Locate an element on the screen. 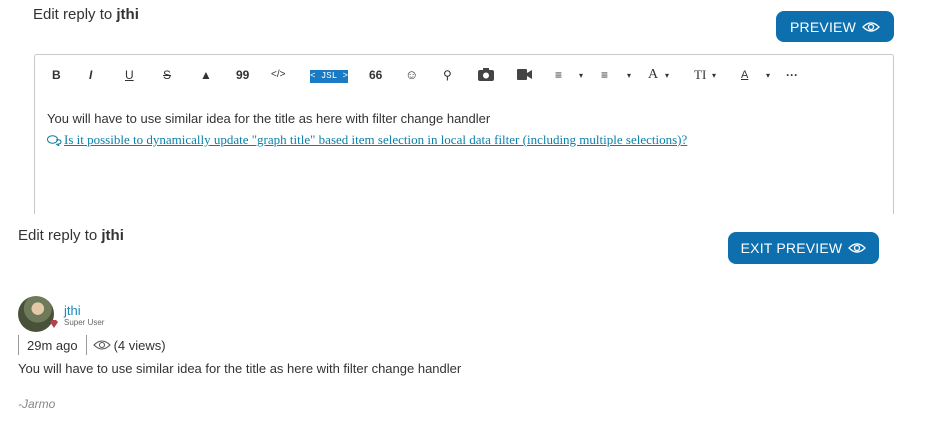 The image size is (925, 430). post-meta: 29m ago (4 views) is located at coordinates (92, 345).